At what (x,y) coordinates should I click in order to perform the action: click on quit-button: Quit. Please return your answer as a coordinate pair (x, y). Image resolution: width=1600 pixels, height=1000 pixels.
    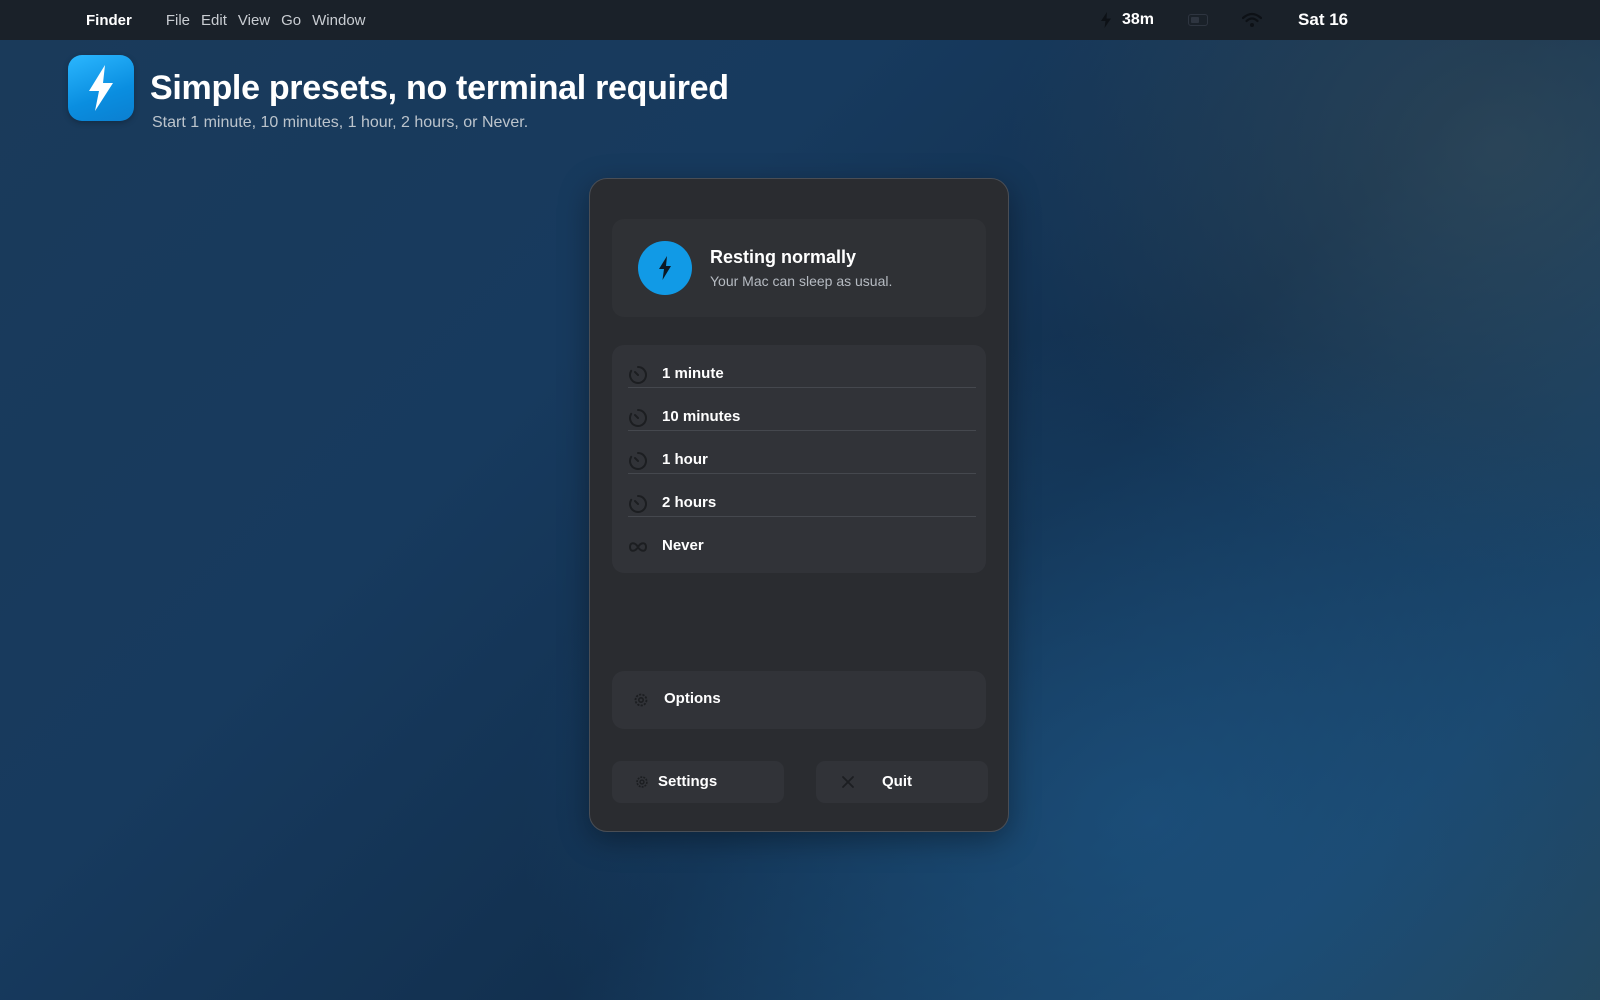
    Looking at the image, I should click on (902, 782).